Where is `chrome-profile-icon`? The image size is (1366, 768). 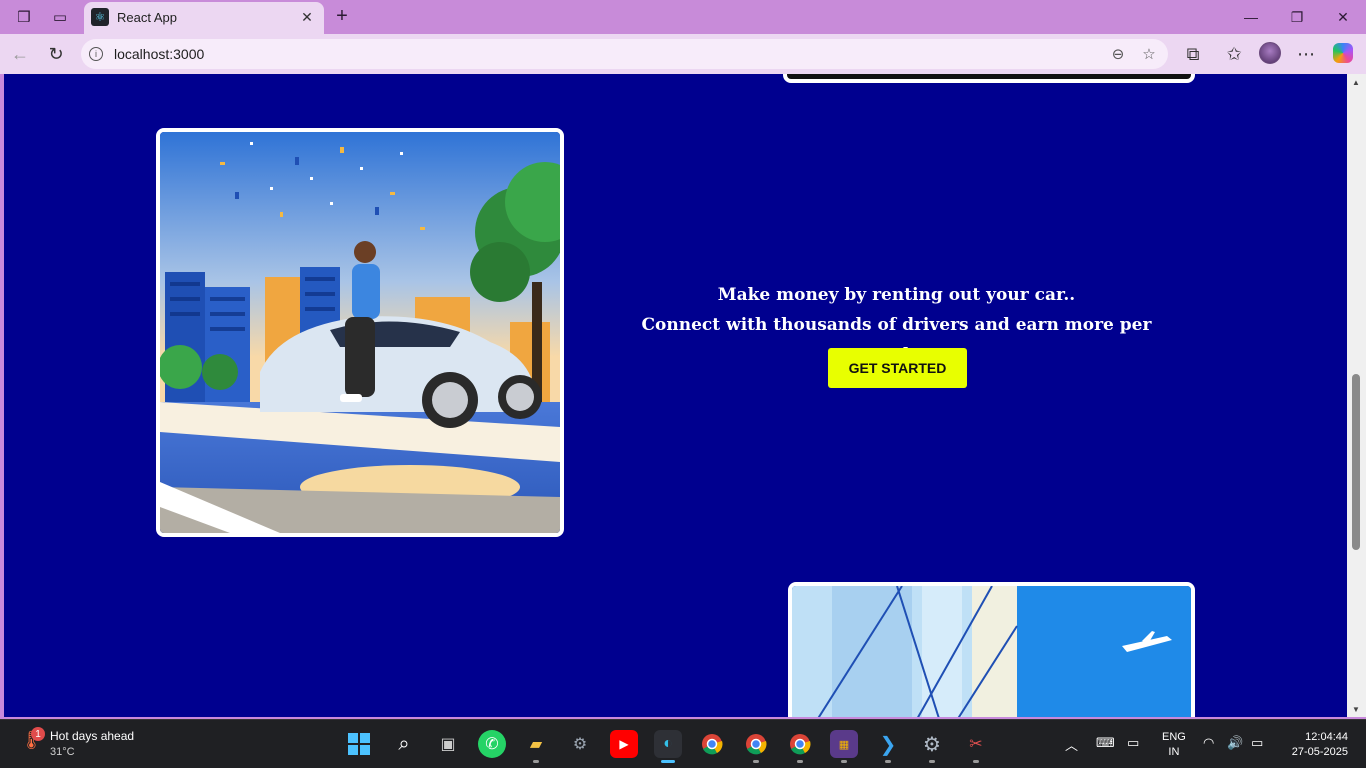 chrome-profile-icon is located at coordinates (756, 746).